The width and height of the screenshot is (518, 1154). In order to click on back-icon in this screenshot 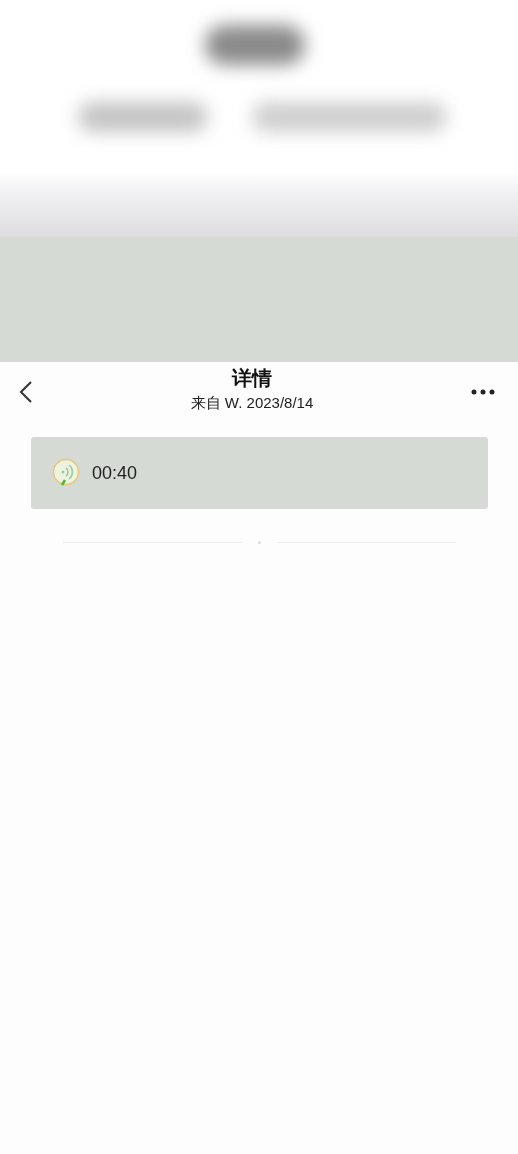, I will do `click(26, 392)`.